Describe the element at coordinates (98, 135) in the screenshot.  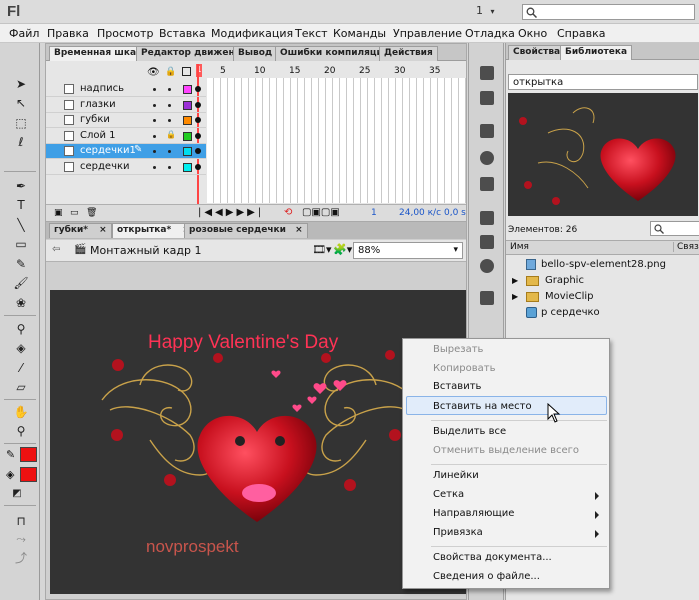
I see `layer-name: Слой 1` at that location.